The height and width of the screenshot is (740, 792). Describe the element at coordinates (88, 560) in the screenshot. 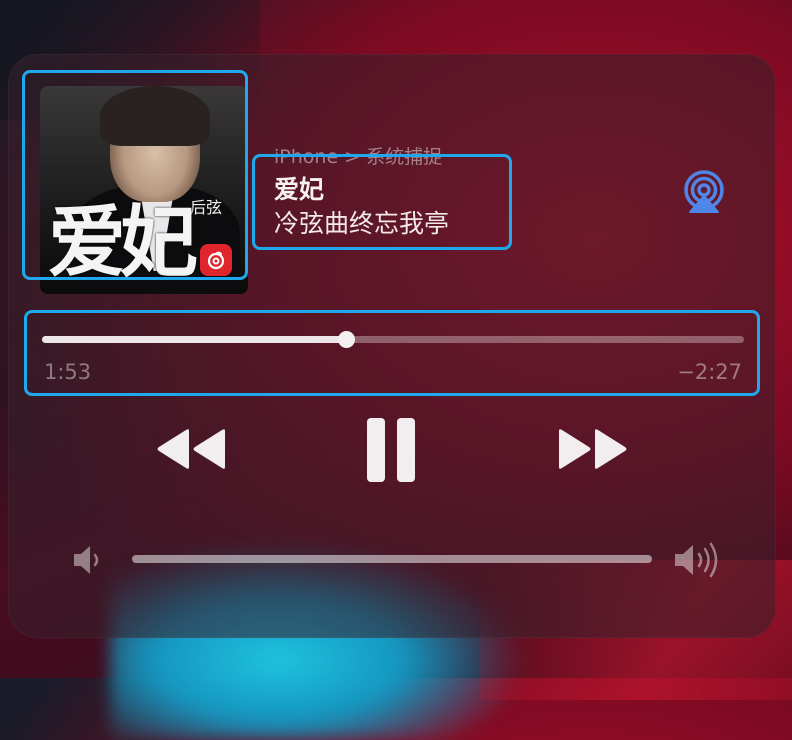

I see `volume-low-icon` at that location.